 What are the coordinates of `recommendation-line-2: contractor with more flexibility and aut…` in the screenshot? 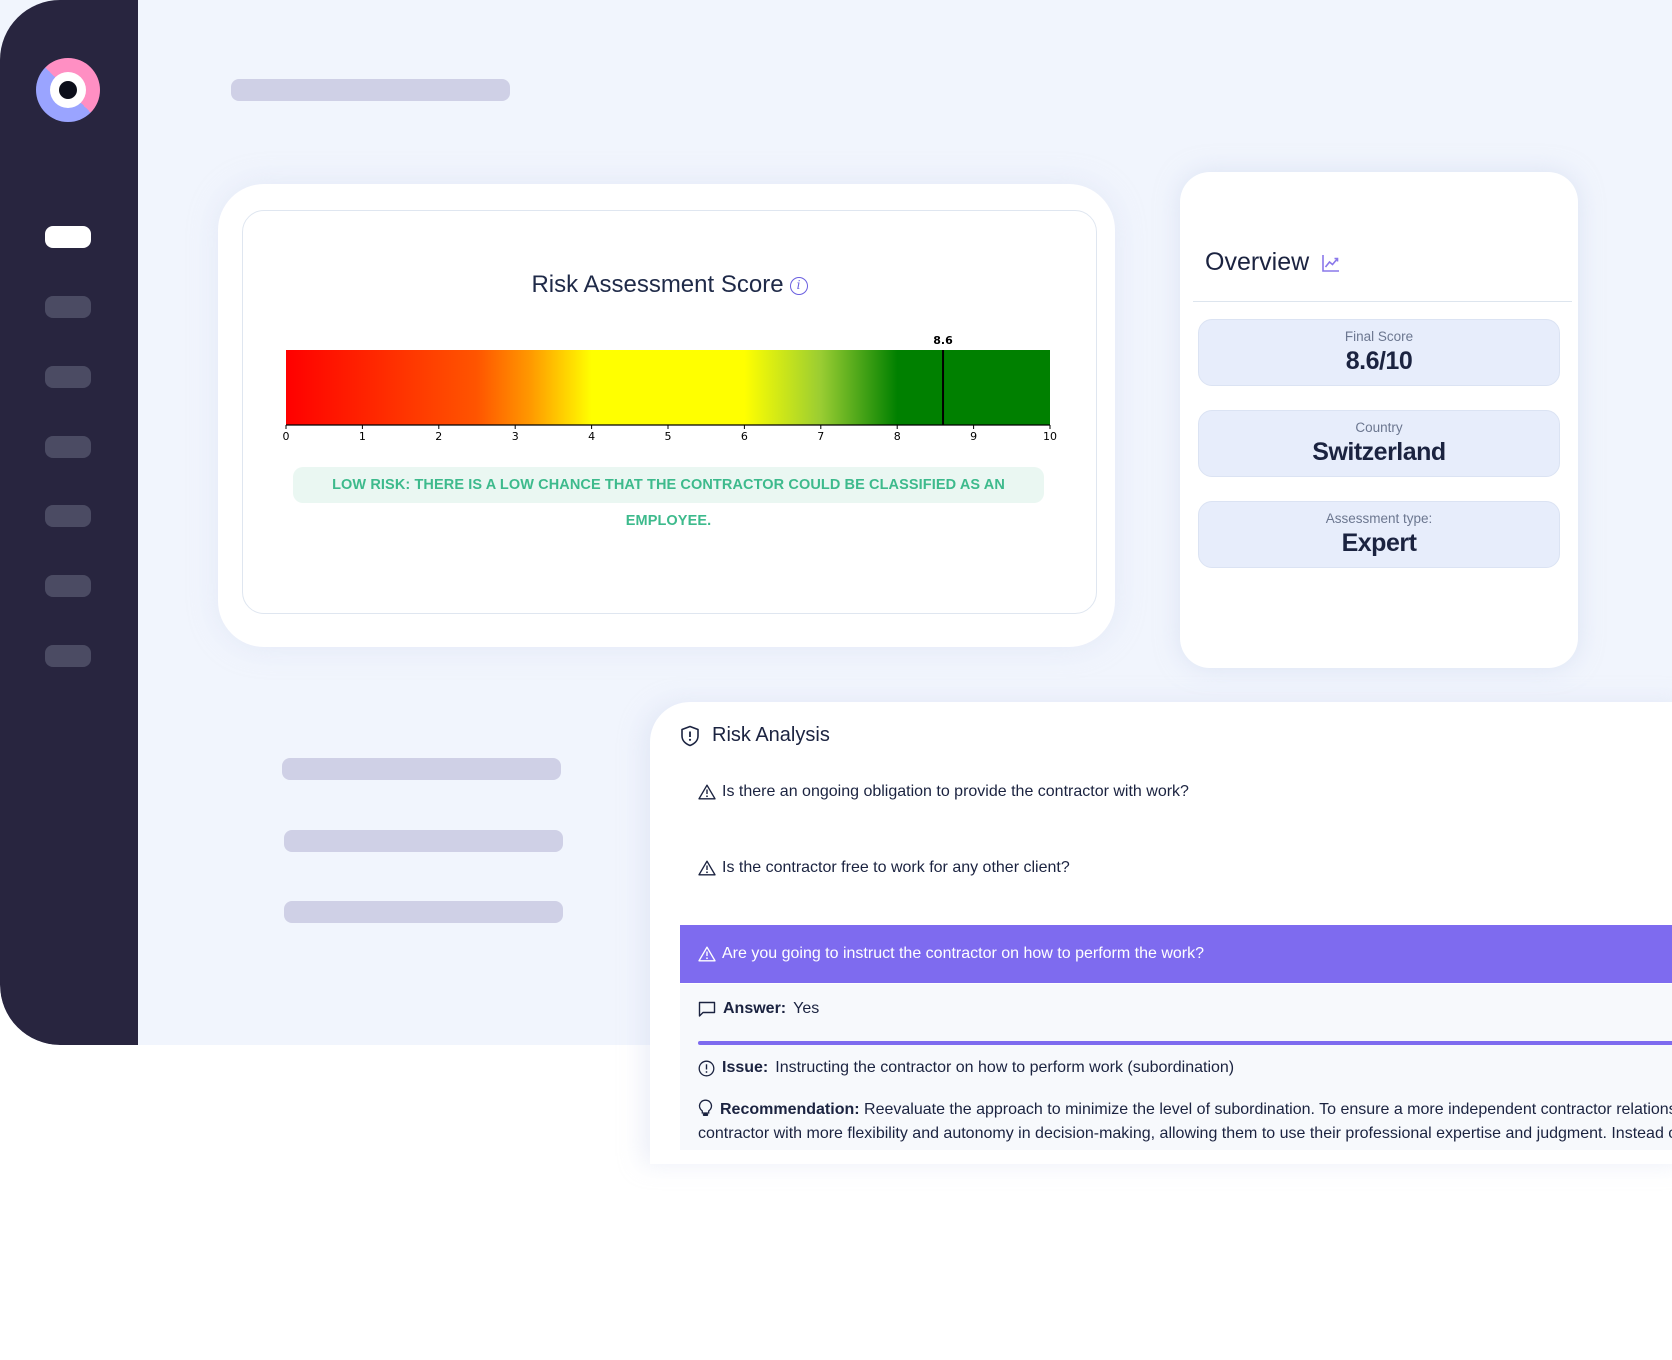 It's located at (1185, 1133).